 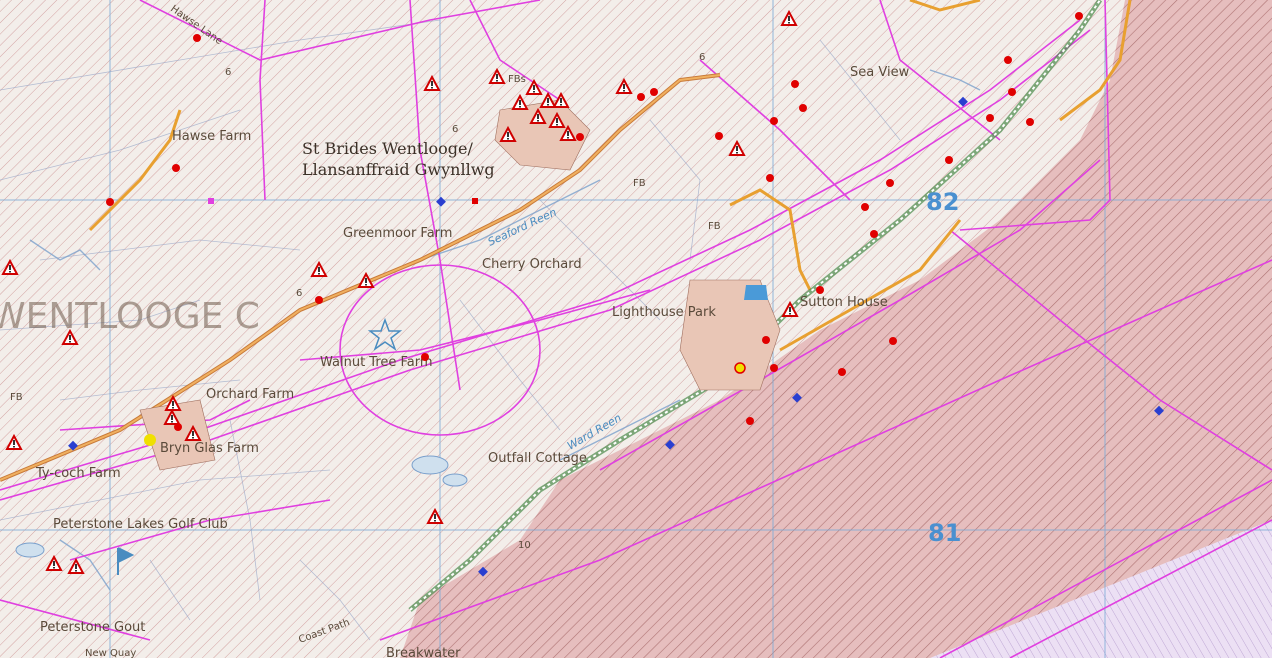 What do you see at coordinates (880, 72) in the screenshot?
I see `sea-view-label: Sea View` at bounding box center [880, 72].